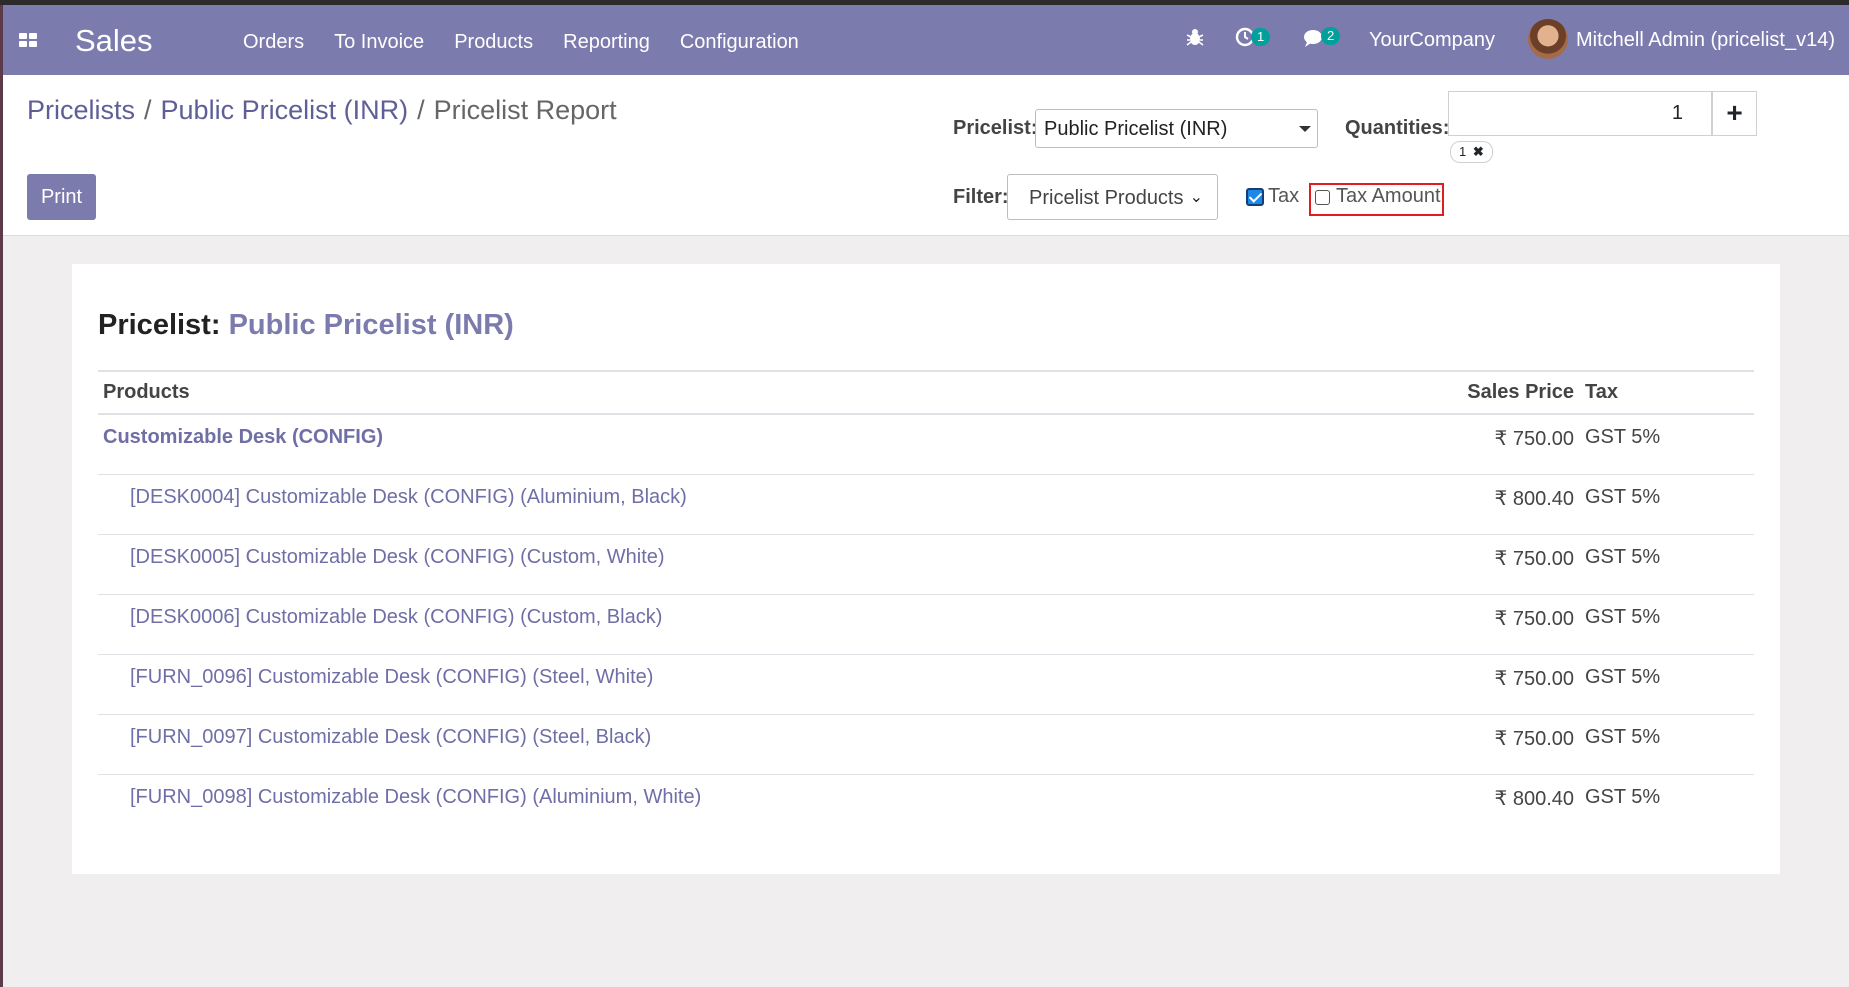  I want to click on menu-configuration: Configuration, so click(739, 42).